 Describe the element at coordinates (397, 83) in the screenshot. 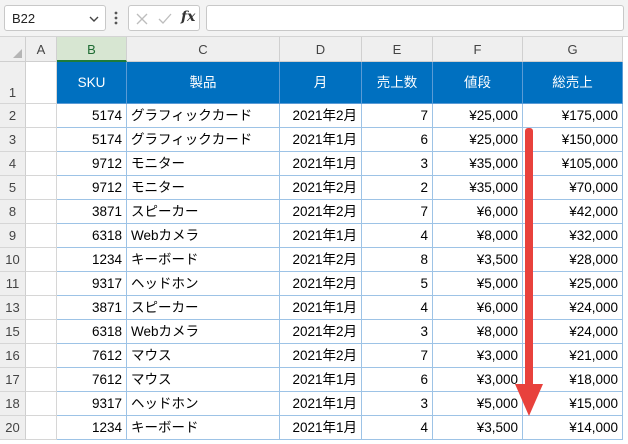

I see `table-header-cell: 売上数` at that location.